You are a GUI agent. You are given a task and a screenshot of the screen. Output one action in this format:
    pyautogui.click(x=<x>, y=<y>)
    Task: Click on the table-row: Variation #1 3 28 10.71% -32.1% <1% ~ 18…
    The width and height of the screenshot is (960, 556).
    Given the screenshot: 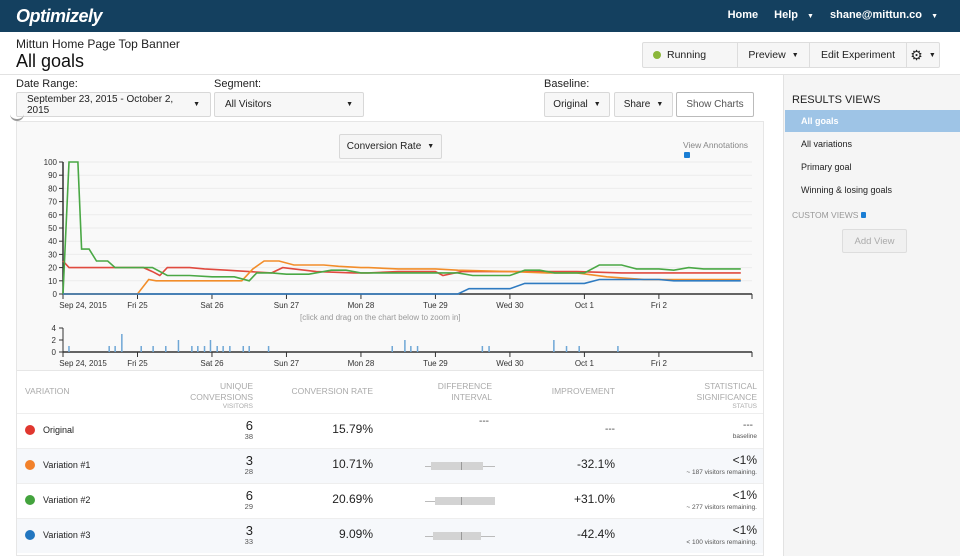 What is the action you would take?
    pyautogui.click(x=390, y=465)
    